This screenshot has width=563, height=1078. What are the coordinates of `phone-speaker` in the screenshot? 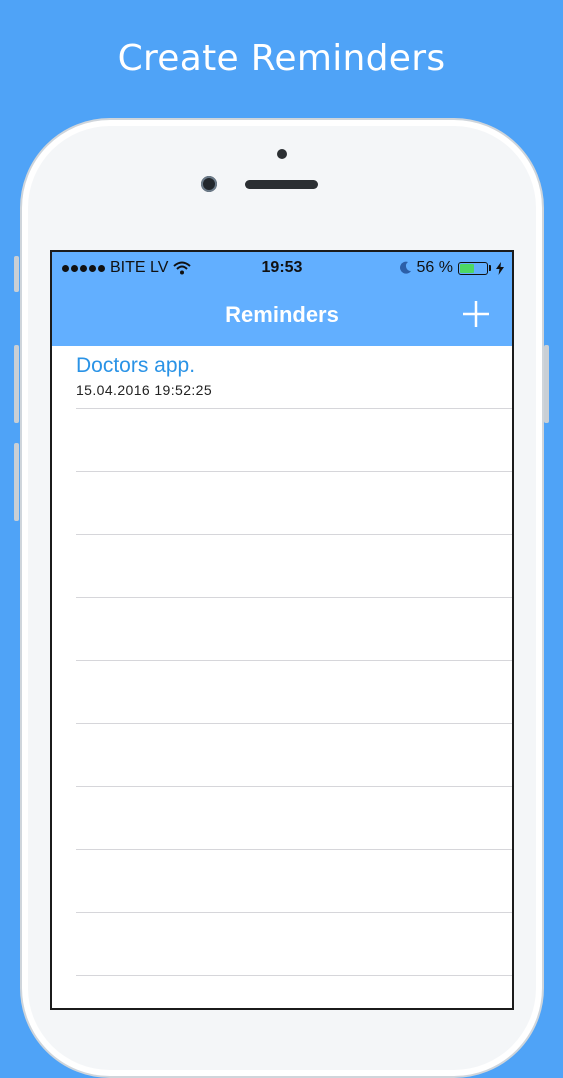 It's located at (281, 184).